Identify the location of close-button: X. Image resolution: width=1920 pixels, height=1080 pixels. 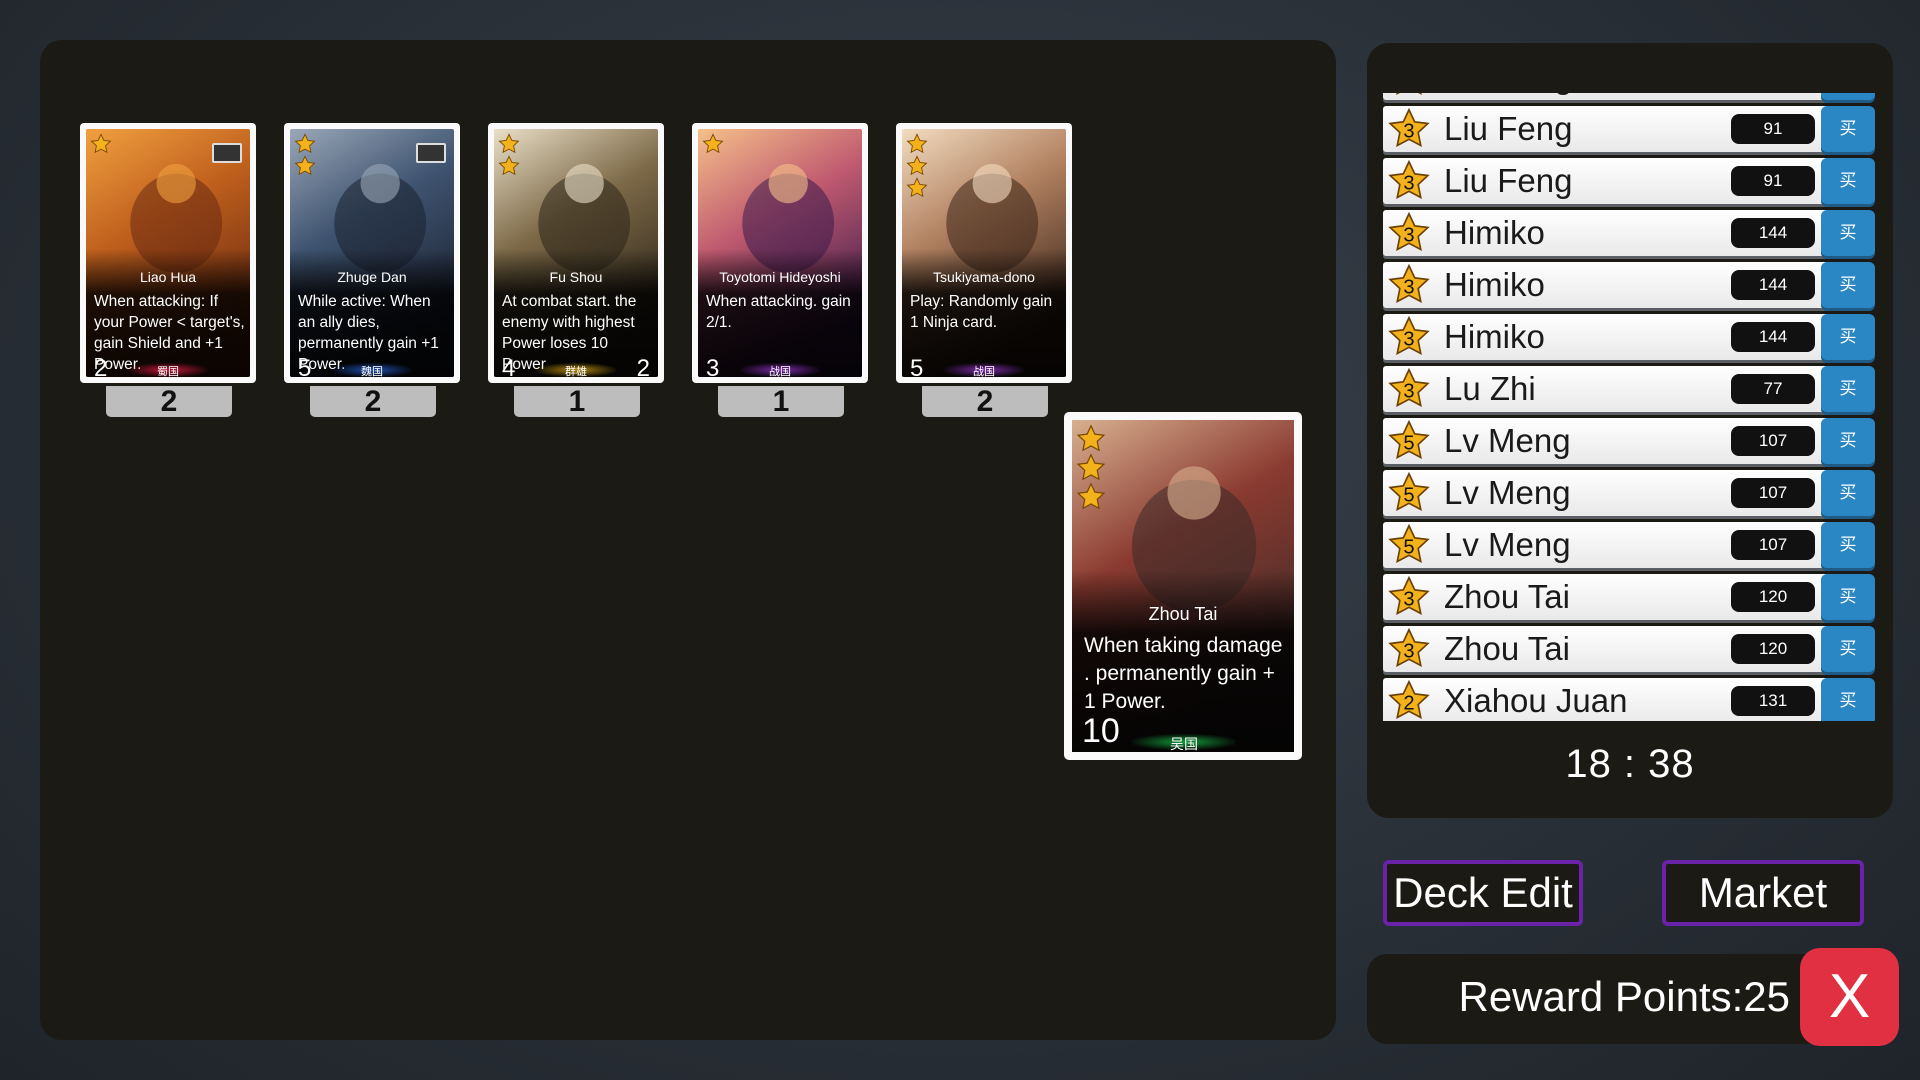
(1849, 997).